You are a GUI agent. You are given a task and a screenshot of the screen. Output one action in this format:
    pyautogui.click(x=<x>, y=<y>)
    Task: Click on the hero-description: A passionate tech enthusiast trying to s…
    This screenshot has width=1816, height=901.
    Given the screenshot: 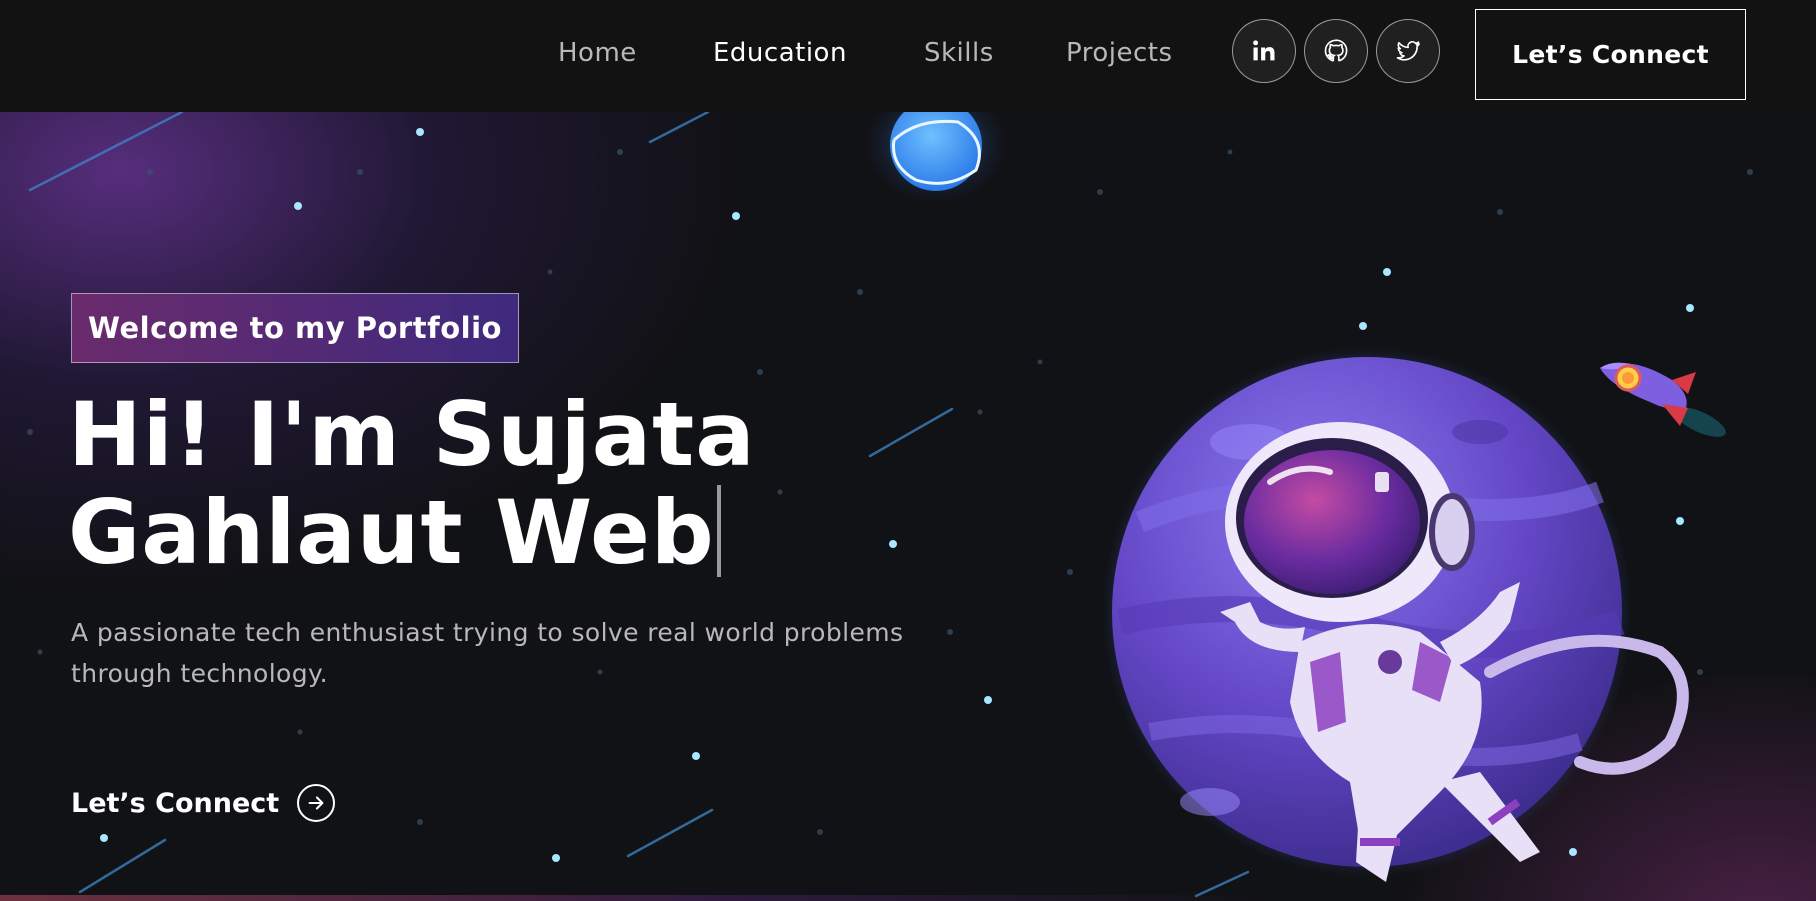 What is the action you would take?
    pyautogui.click(x=487, y=653)
    